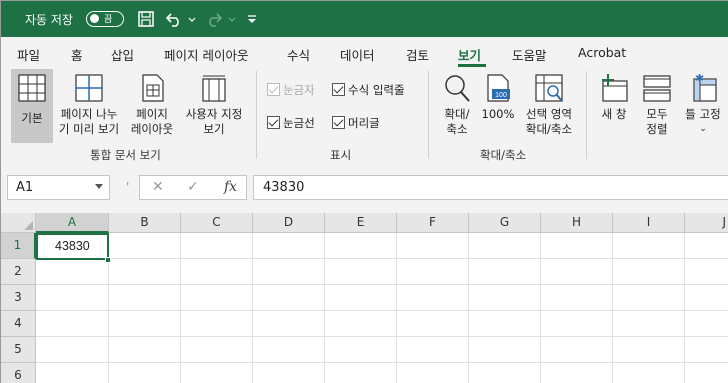 Image resolution: width=728 pixels, height=383 pixels. What do you see at coordinates (58, 187) in the screenshot?
I see `name-box: A1` at bounding box center [58, 187].